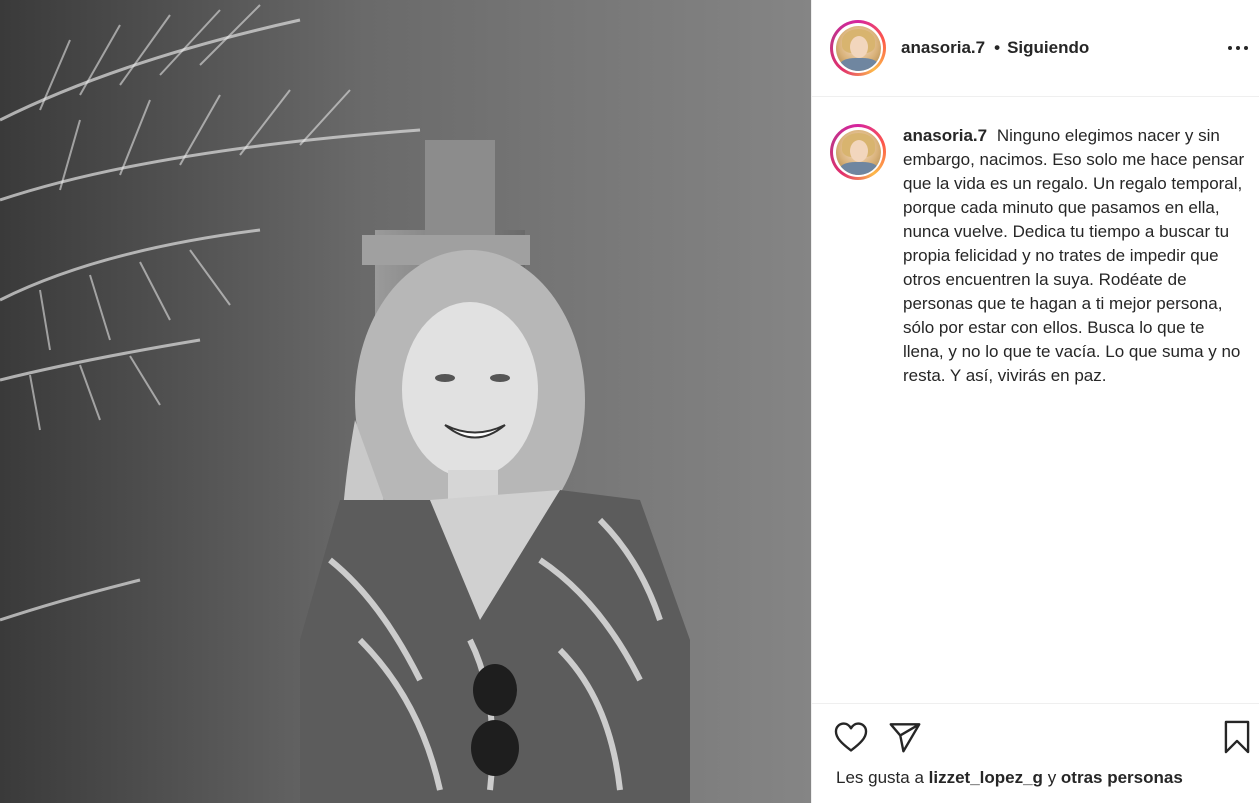  Describe the element at coordinates (905, 737) in the screenshot. I see `paper-plane-icon` at that location.